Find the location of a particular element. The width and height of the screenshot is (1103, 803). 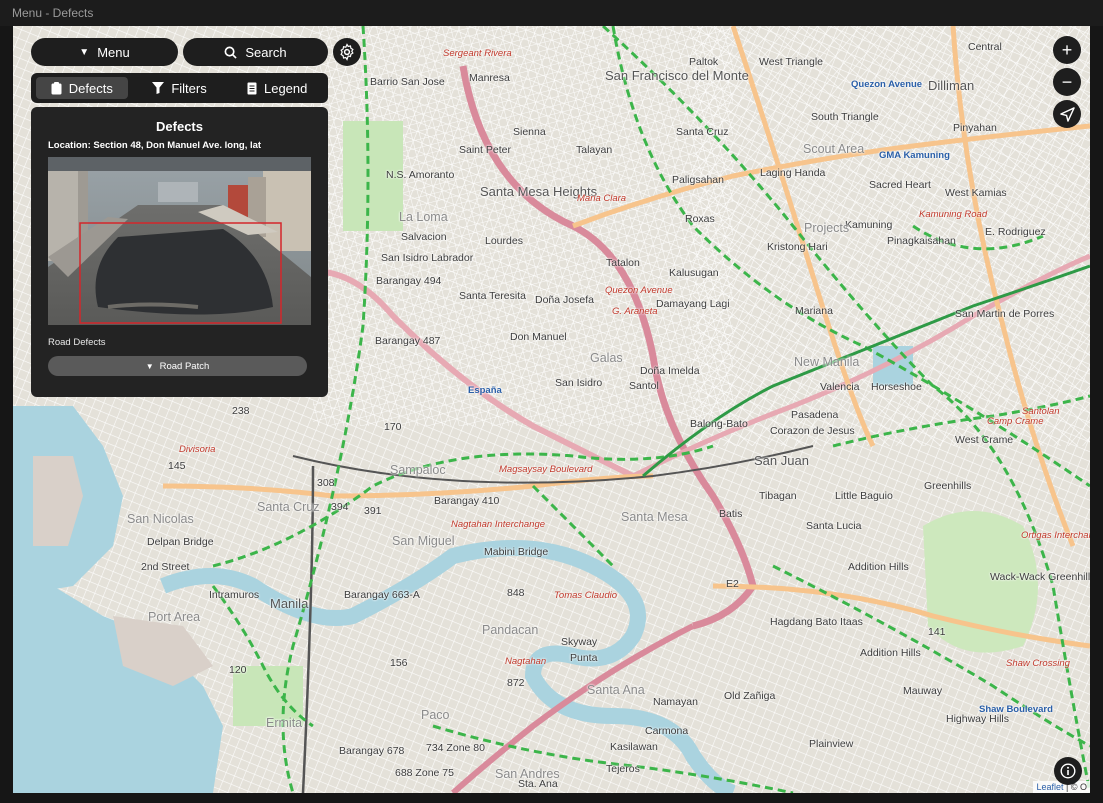

menu-label: Menu is located at coordinates (113, 52).